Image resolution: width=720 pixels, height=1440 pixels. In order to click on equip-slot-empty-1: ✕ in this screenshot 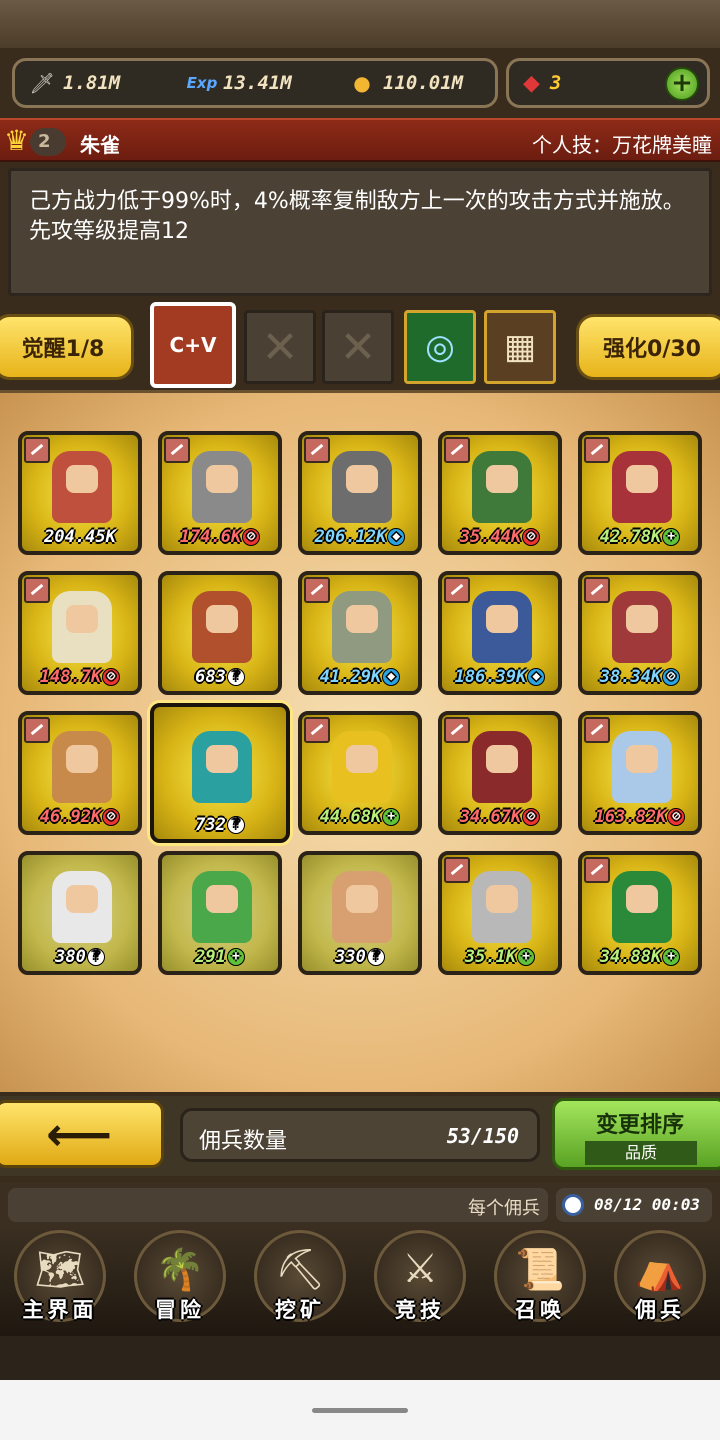, I will do `click(280, 347)`.